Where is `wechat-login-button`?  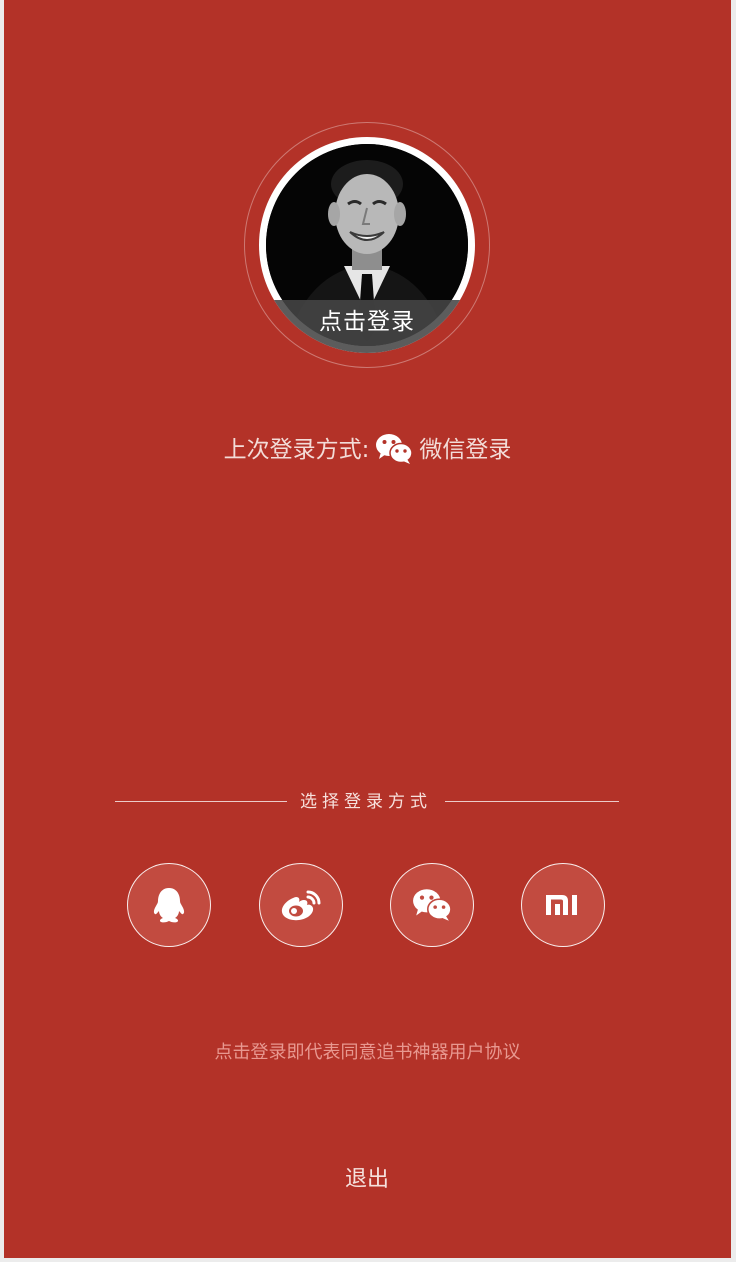 wechat-login-button is located at coordinates (432, 905).